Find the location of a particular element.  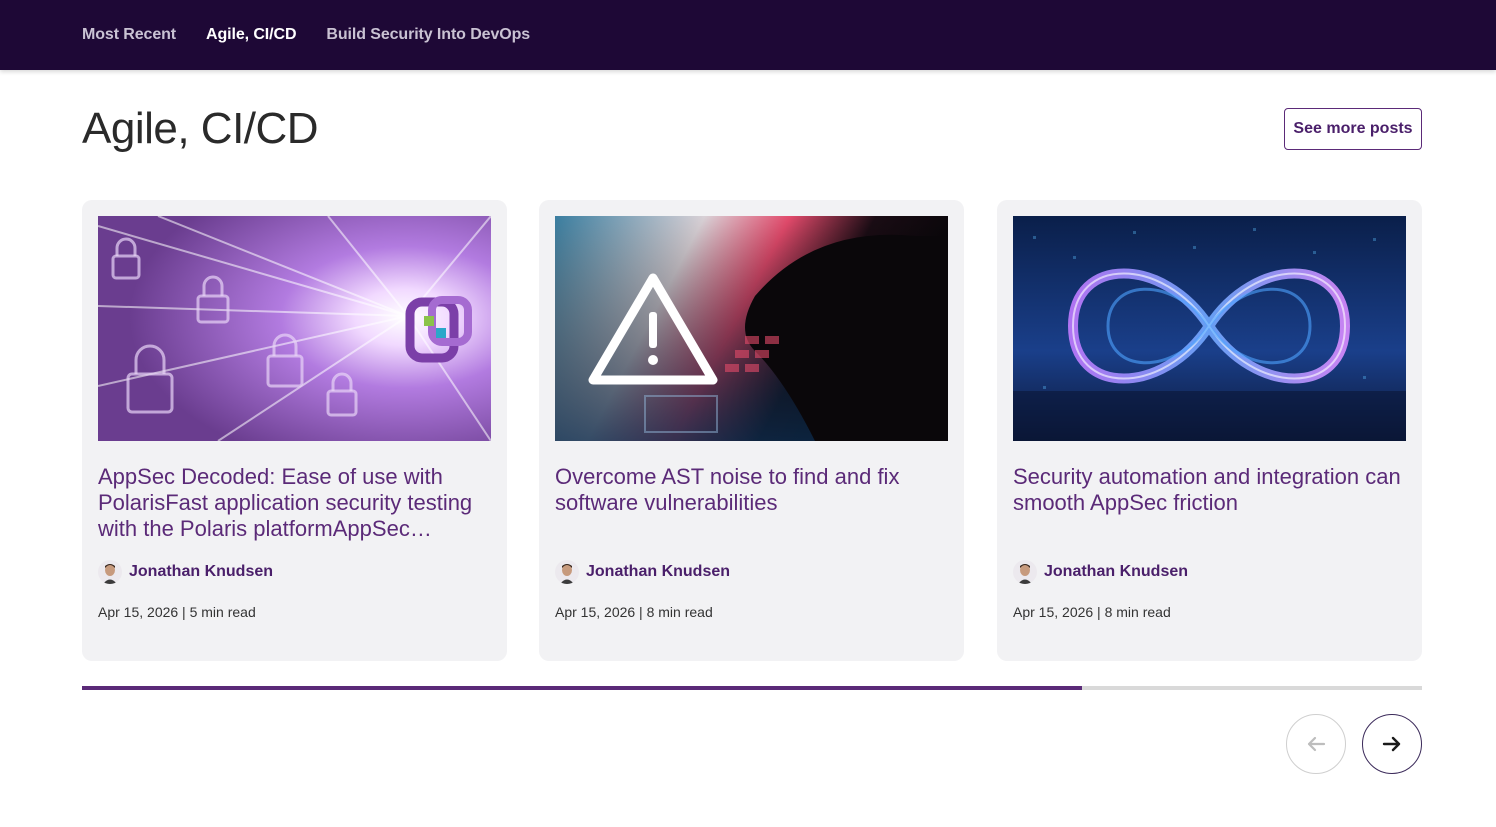

carousel-next-button is located at coordinates (1392, 744).